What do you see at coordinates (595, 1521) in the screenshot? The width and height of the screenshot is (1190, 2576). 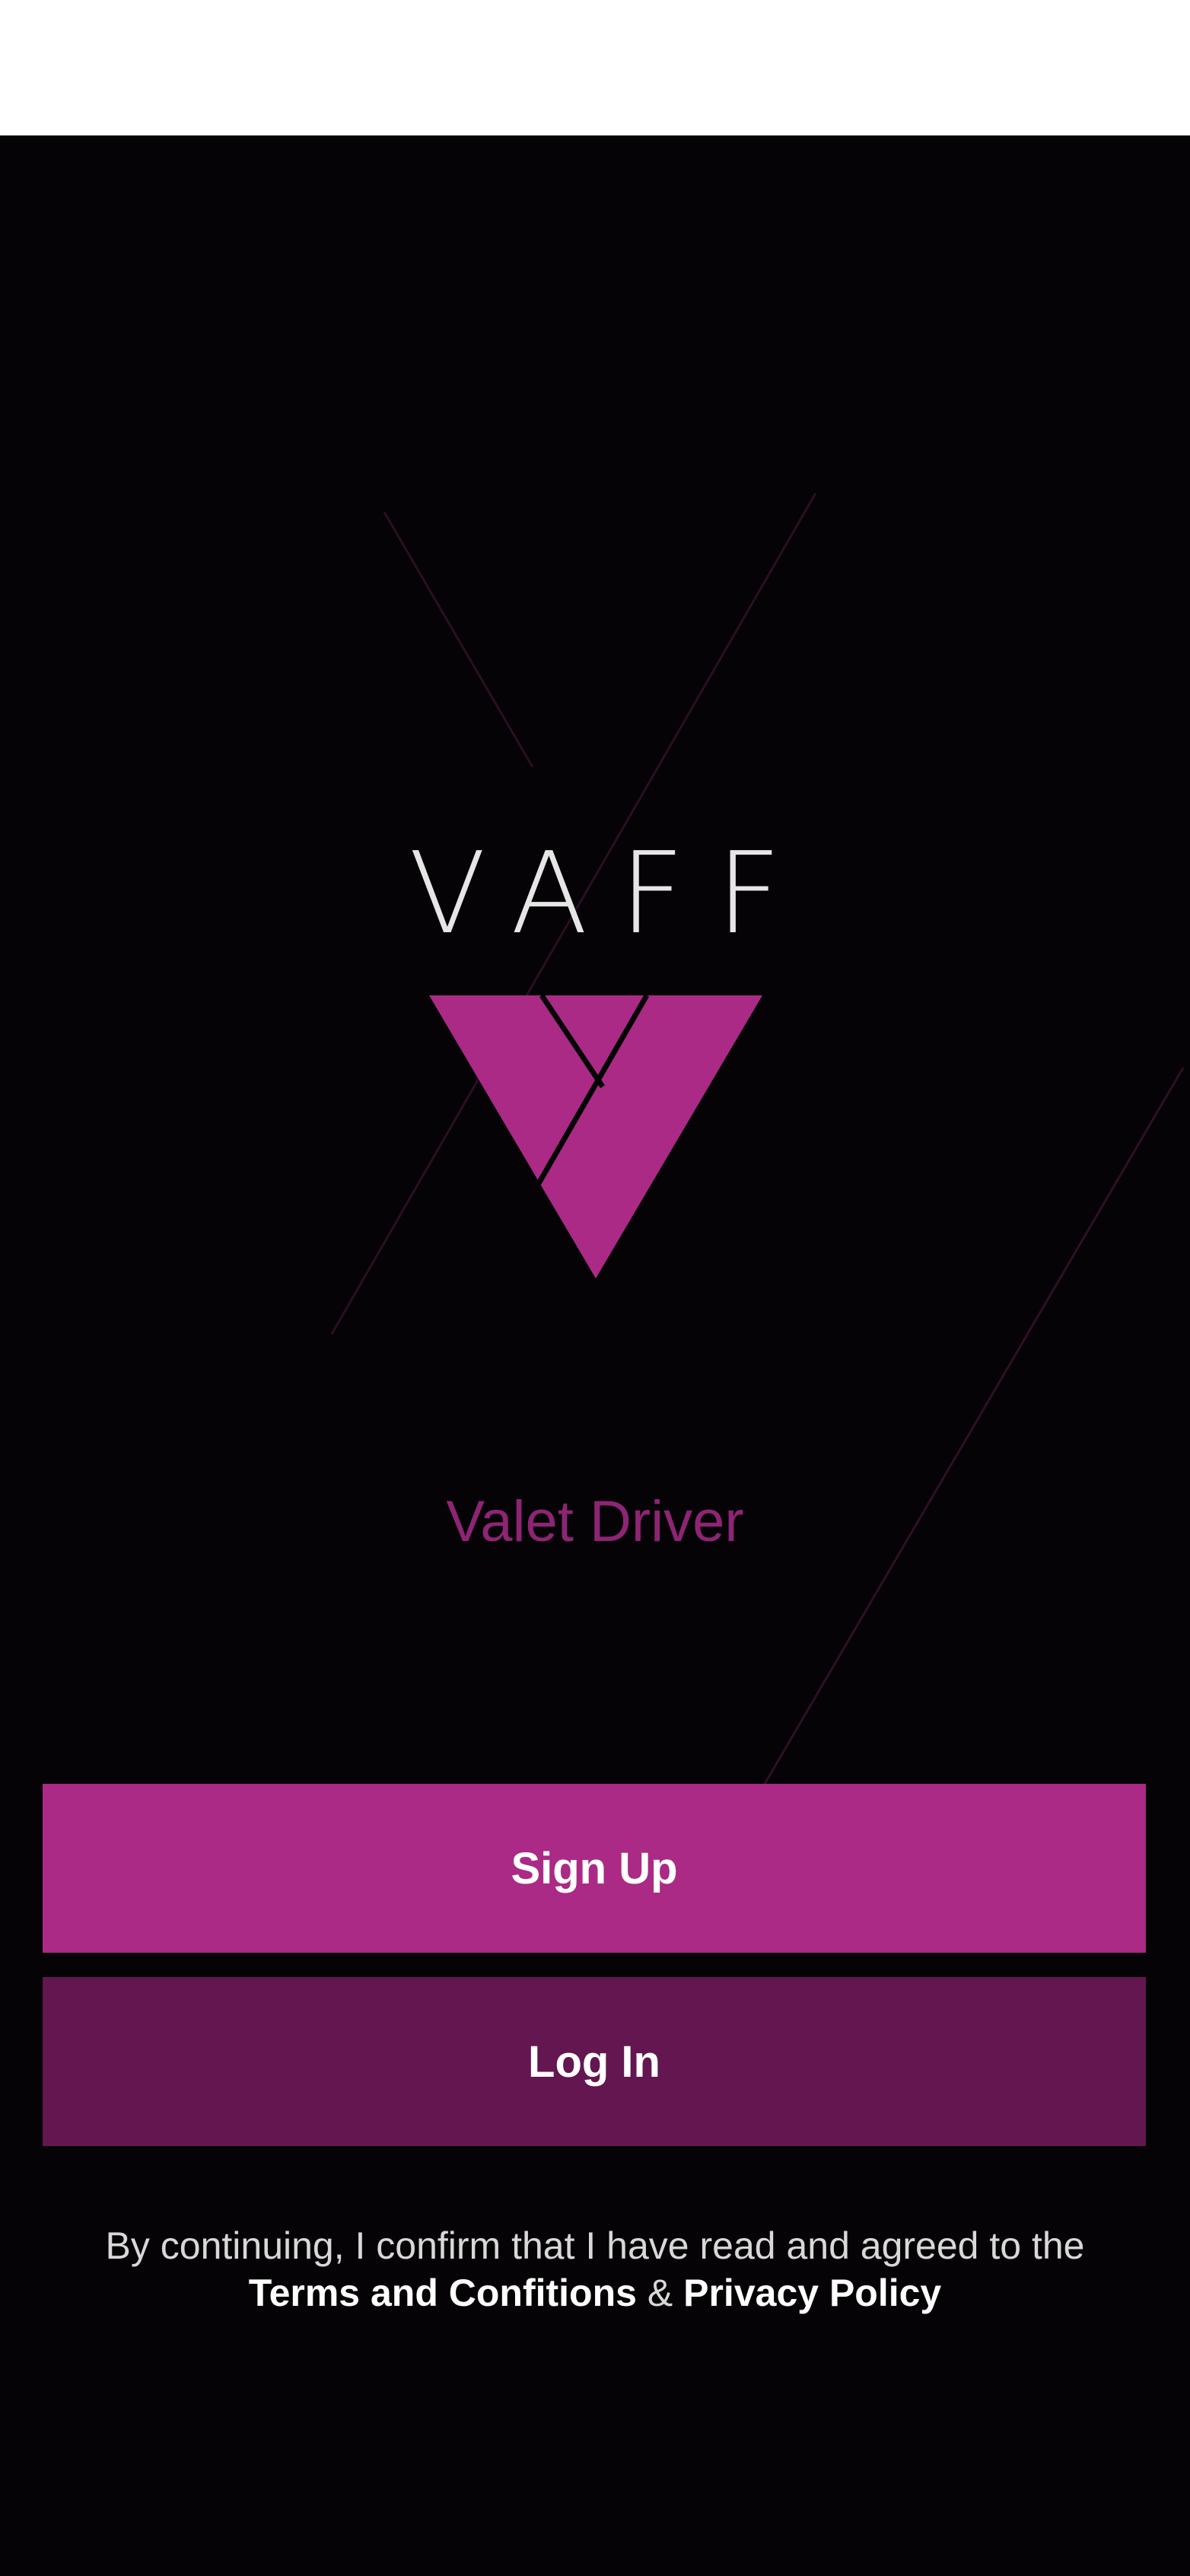 I see `app-subtitle: Valet Driver` at bounding box center [595, 1521].